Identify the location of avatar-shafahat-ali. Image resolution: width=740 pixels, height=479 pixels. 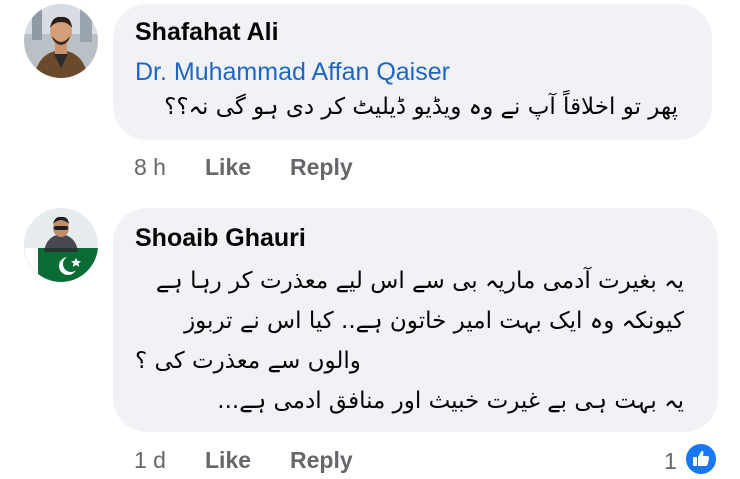
(61, 41).